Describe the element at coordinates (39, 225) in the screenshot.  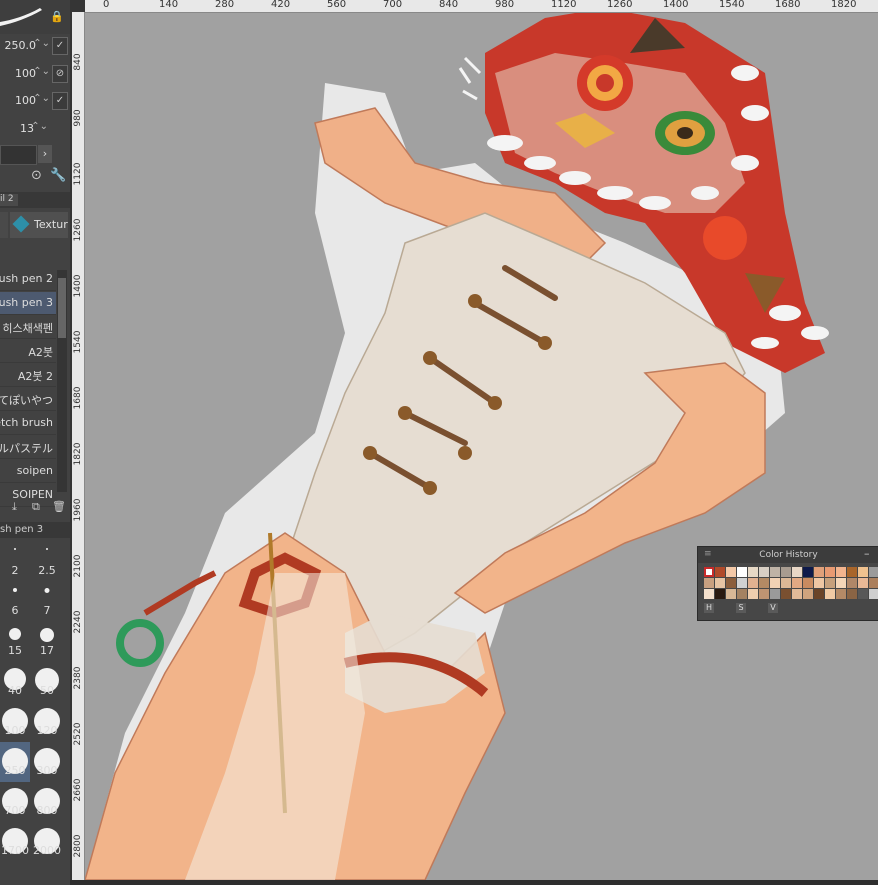
I see `tab-texture: Textur` at that location.